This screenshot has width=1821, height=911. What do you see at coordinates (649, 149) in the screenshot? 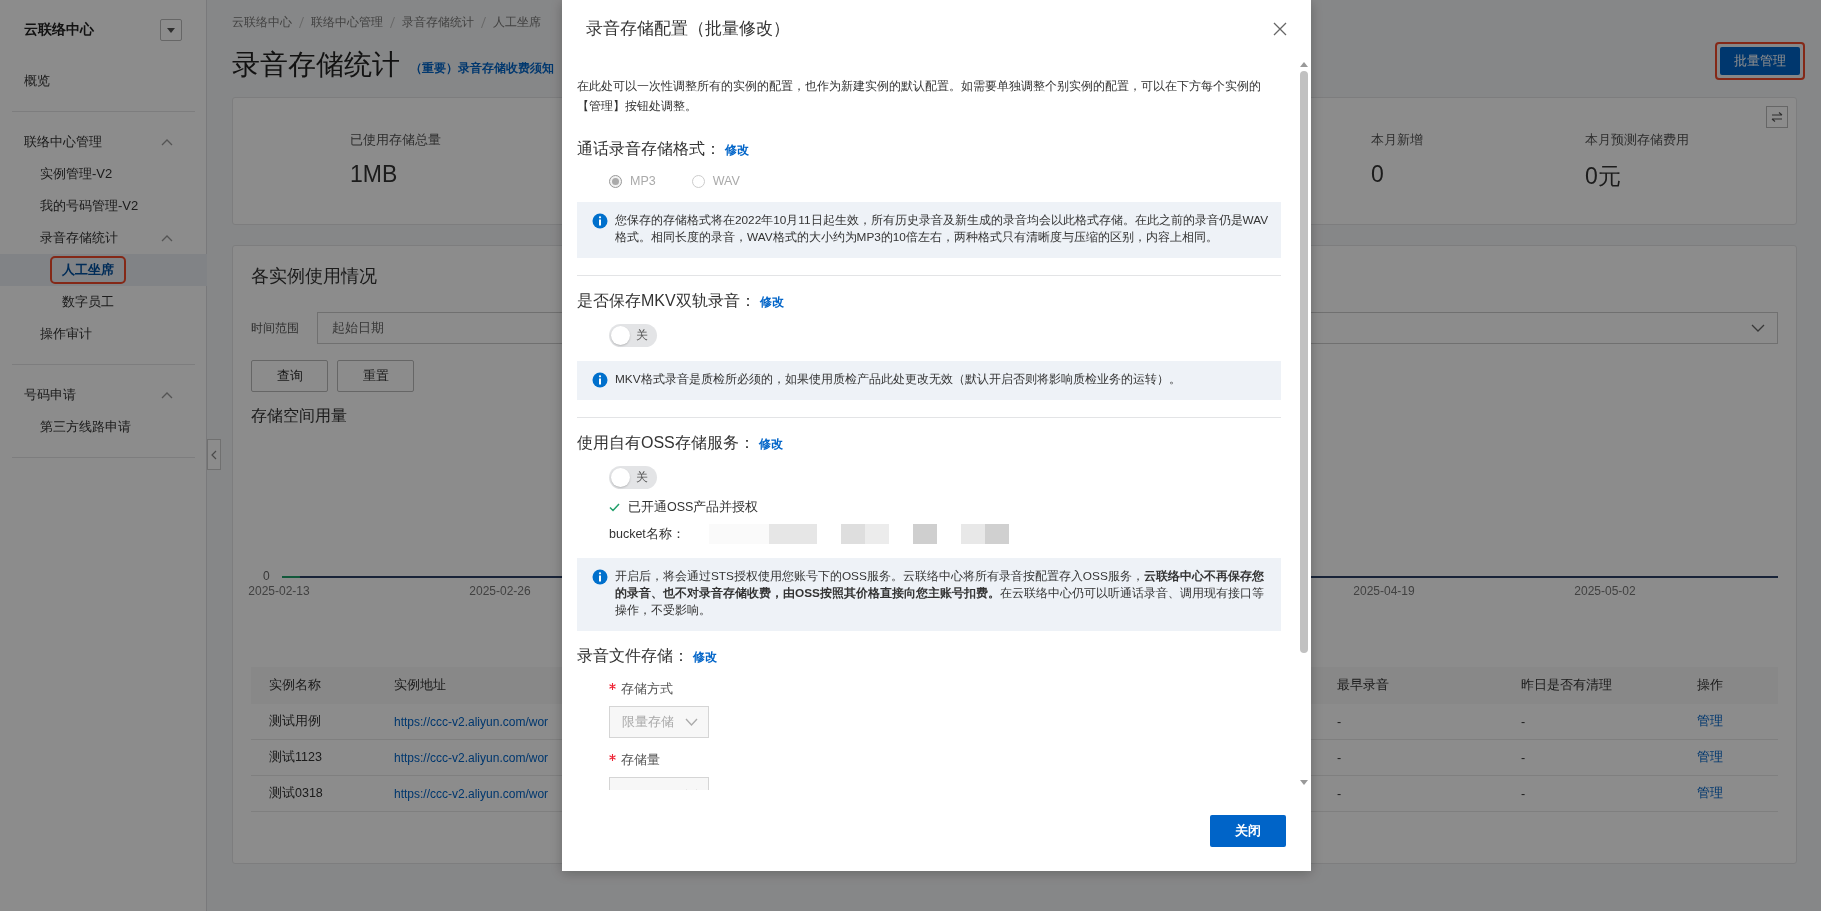
I see `setting-heading: 通话录音存储格式：` at bounding box center [649, 149].